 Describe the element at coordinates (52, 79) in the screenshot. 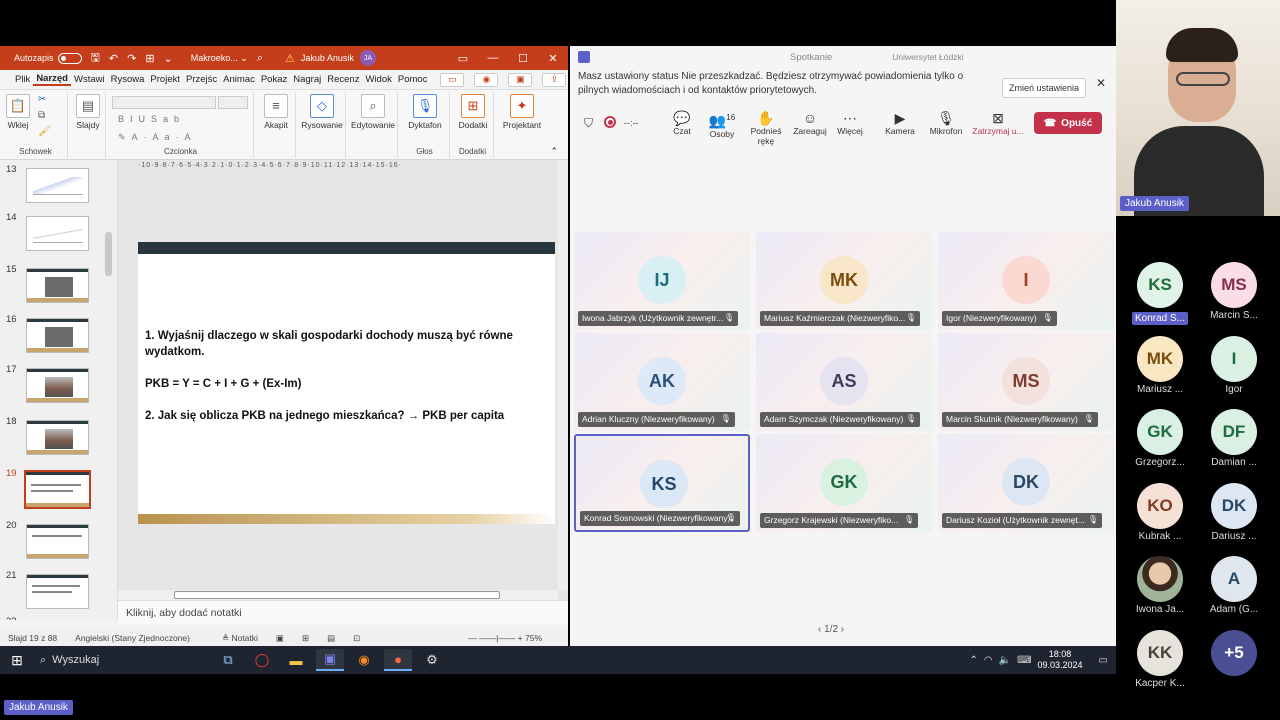

I see `tab-home: Narzęd` at that location.